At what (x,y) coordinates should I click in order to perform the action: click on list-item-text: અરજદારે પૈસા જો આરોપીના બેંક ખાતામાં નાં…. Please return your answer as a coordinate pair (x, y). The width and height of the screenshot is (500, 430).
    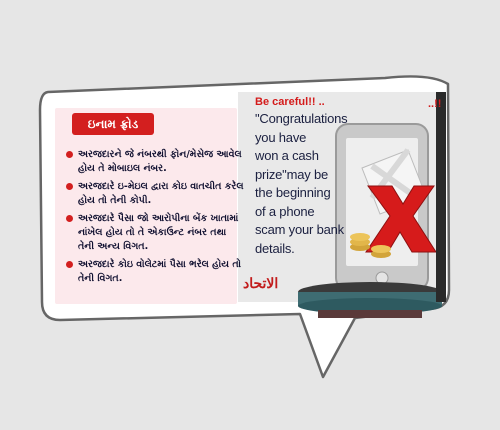
    Looking at the image, I should click on (158, 232).